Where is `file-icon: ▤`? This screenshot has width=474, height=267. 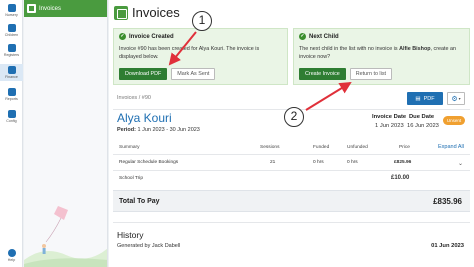 file-icon: ▤ is located at coordinates (418, 98).